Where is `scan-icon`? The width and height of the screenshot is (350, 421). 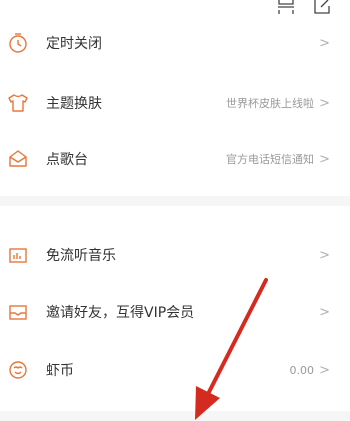 scan-icon is located at coordinates (286, 7).